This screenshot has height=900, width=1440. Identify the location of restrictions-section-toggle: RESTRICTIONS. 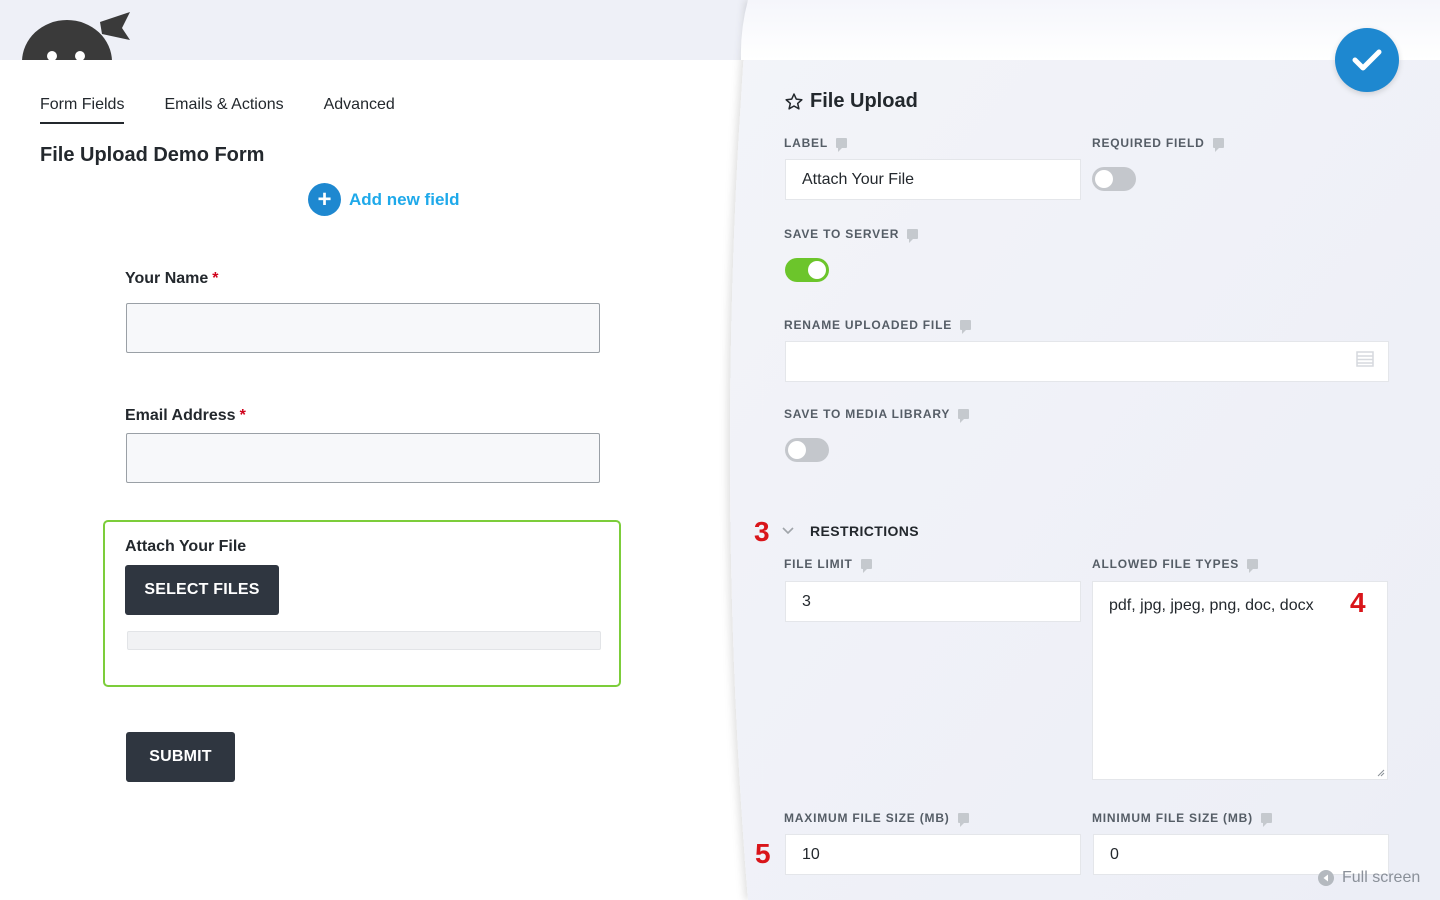
(850, 531).